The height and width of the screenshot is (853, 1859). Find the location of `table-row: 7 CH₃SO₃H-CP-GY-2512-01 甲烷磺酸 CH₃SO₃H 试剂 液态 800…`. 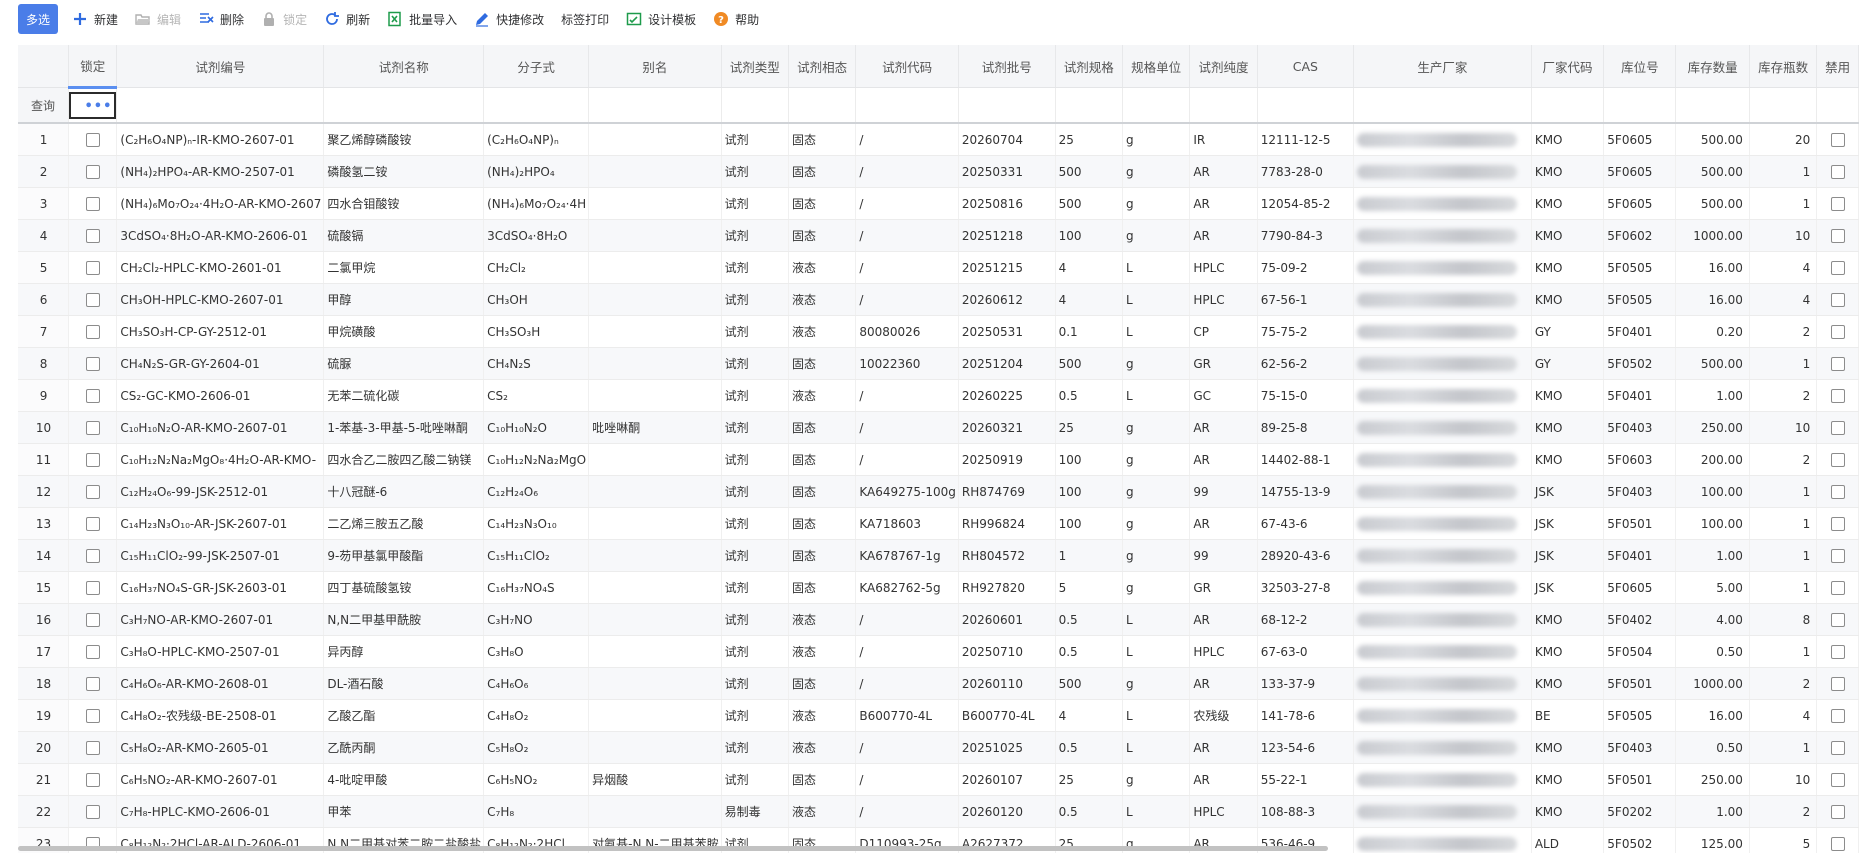

table-row: 7 CH₃SO₃H-CP-GY-2512-01 甲烷磺酸 CH₃SO₃H 试剂 液态 800… is located at coordinates (938, 331).